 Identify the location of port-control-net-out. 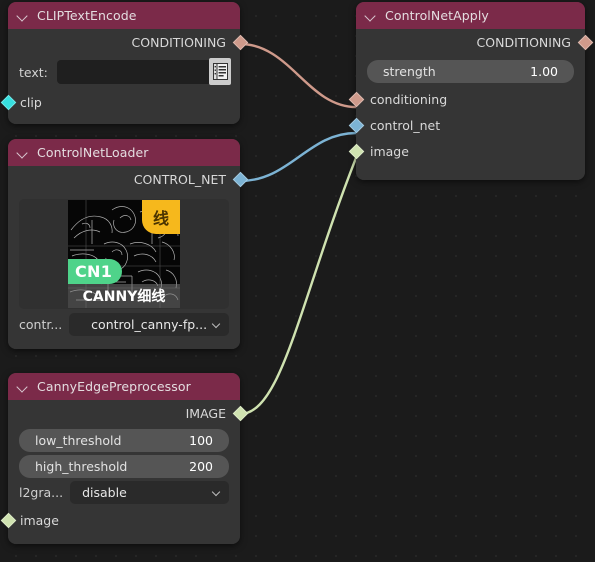
(240, 179).